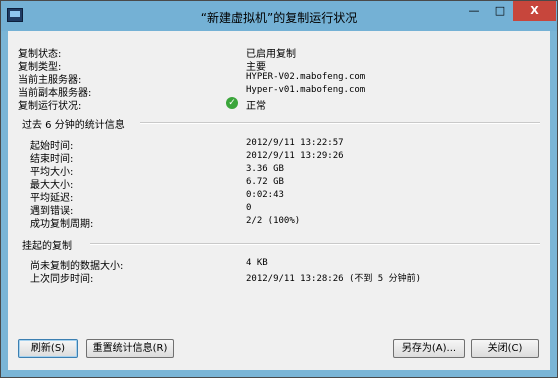 The height and width of the screenshot is (378, 558). I want to click on primary-server-value: HYPER-V02.mabofeng.com, so click(306, 77).